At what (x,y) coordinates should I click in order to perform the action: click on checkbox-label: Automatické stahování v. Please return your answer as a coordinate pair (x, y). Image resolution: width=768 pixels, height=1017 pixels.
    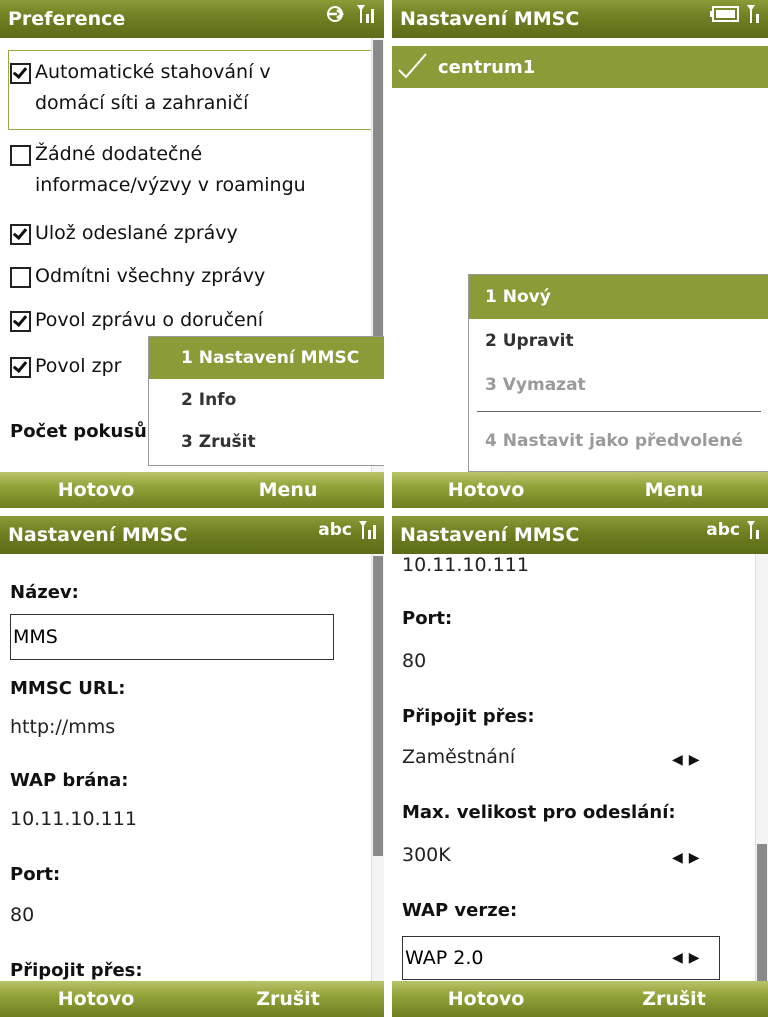
    Looking at the image, I should click on (153, 72).